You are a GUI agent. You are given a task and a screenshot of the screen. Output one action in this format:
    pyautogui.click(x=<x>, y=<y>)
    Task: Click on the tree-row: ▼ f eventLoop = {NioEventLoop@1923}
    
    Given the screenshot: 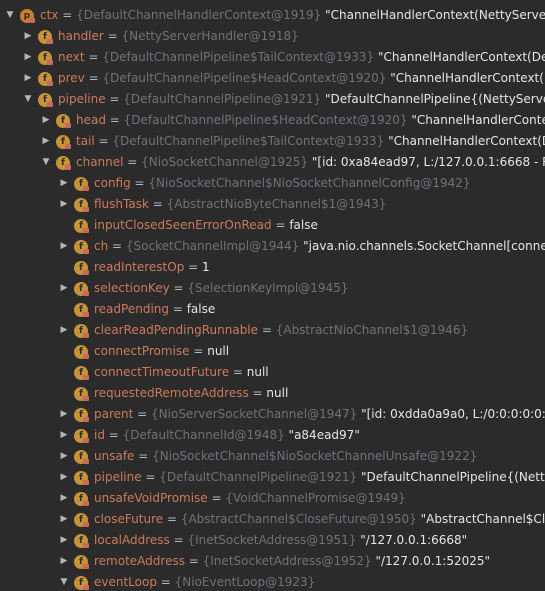 What is the action you would take?
    pyautogui.click(x=272, y=581)
    